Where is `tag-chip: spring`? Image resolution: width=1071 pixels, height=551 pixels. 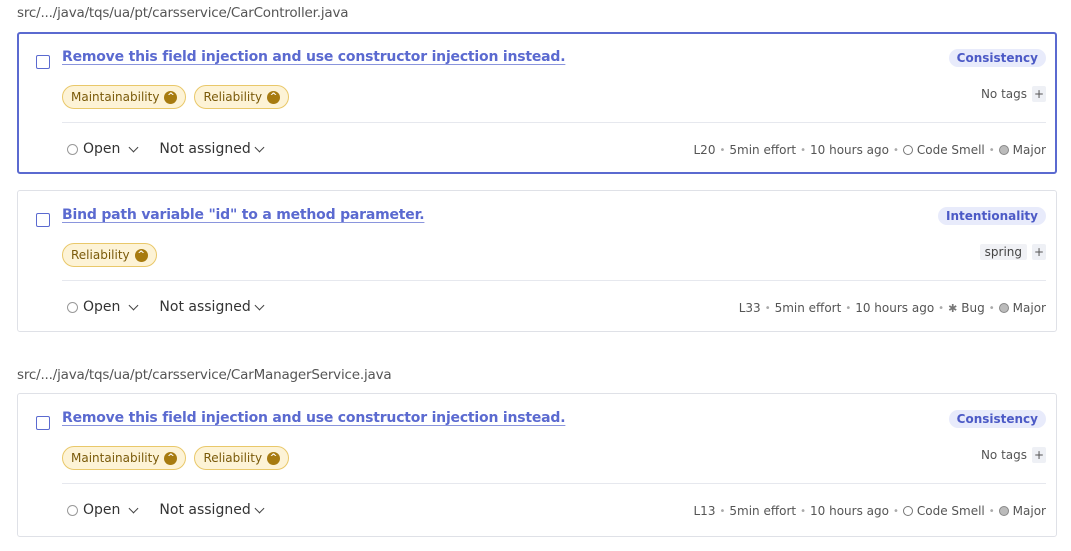
tag-chip: spring is located at coordinates (1003, 252).